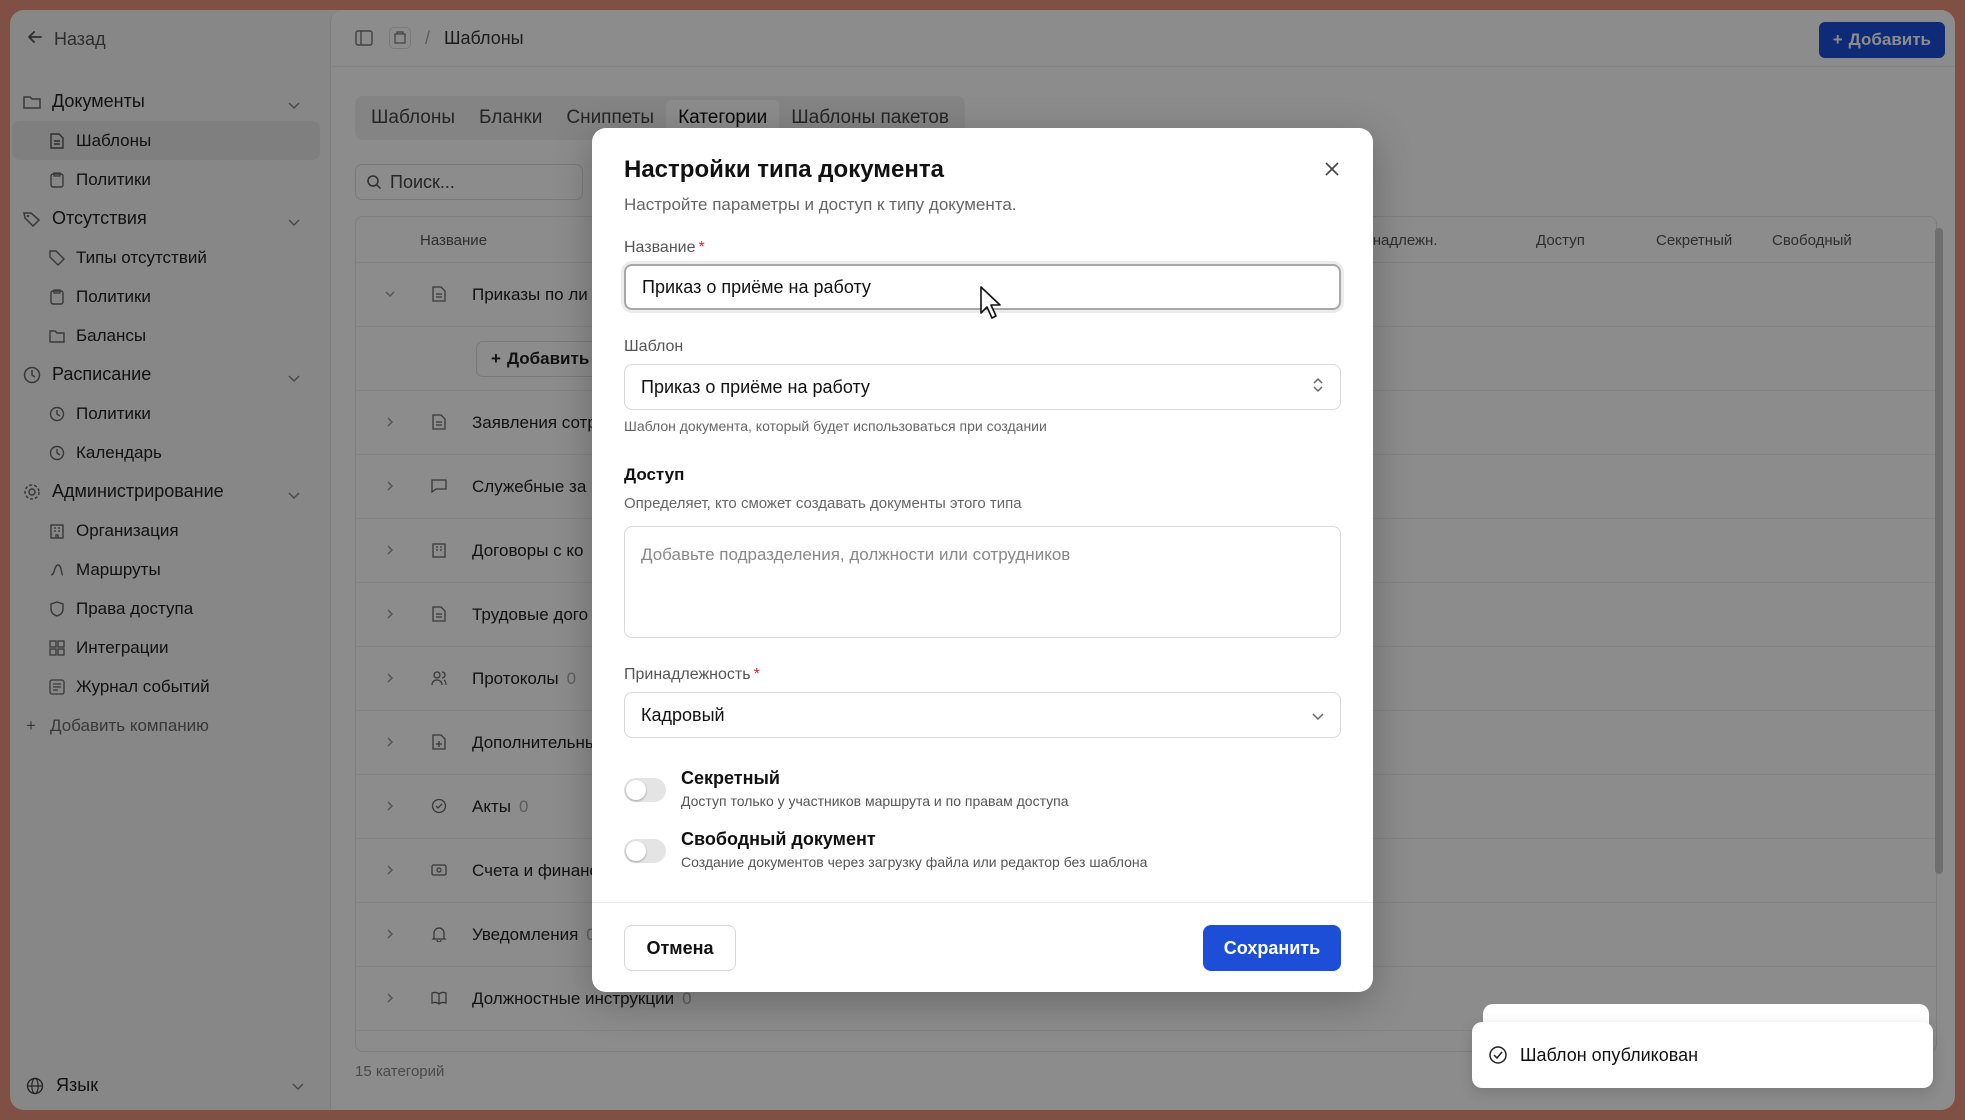 This screenshot has width=1965, height=1120. Describe the element at coordinates (982, 715) in the screenshot. I see `belonging-select: Кадровый` at that location.